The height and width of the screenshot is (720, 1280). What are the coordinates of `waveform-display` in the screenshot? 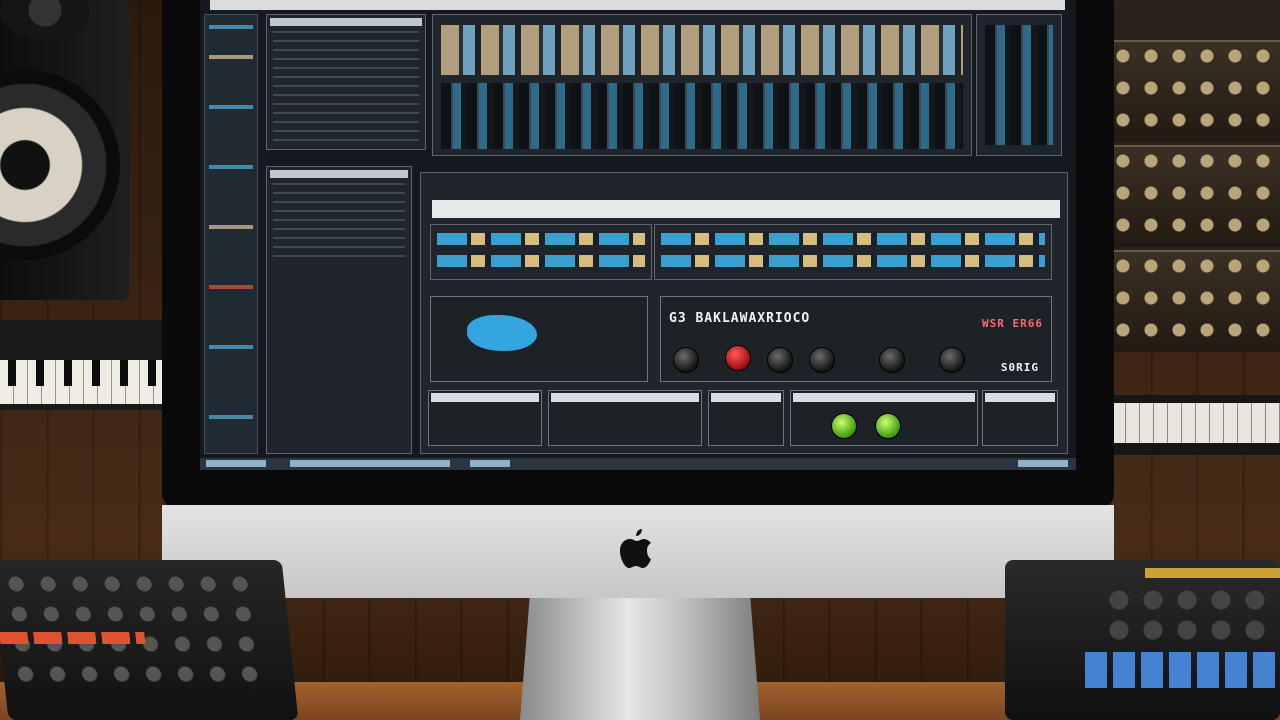 It's located at (502, 333).